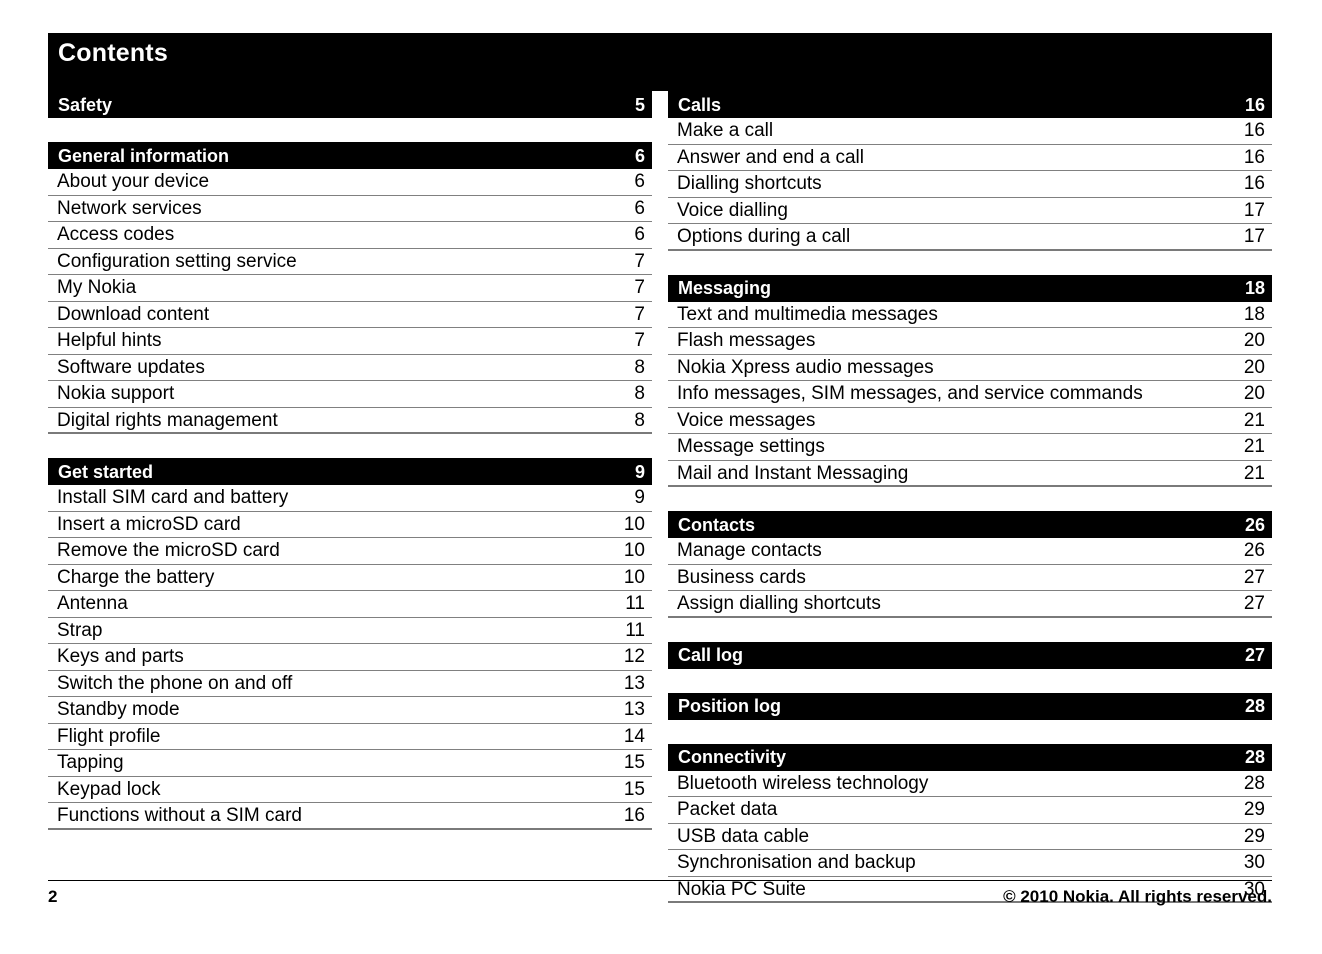 The height and width of the screenshot is (954, 1322). What do you see at coordinates (970, 837) in the screenshot?
I see `toc-entry-usb-data-cable: USB data cable 29` at bounding box center [970, 837].